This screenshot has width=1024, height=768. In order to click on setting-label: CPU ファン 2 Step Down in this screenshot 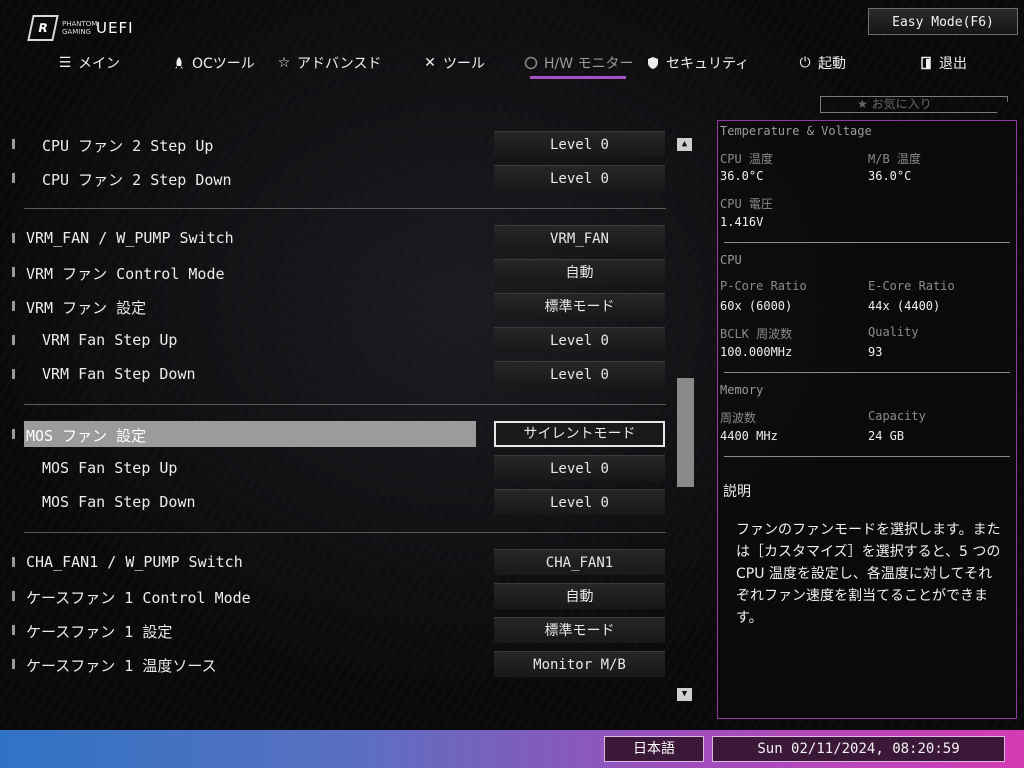, I will do `click(137, 180)`.